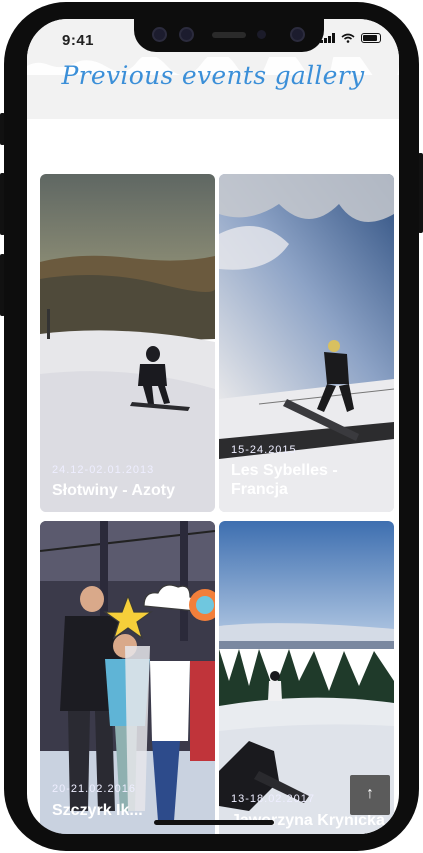 Image resolution: width=423 pixels, height=853 pixels. What do you see at coordinates (78, 40) in the screenshot?
I see `status-time: 9:41` at bounding box center [78, 40].